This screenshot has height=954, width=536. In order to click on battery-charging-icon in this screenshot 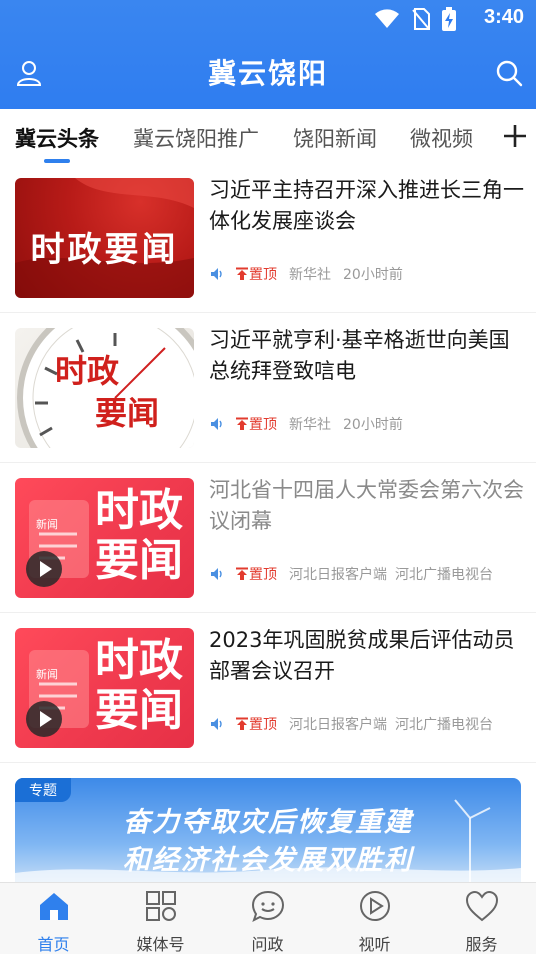, I will do `click(449, 19)`.